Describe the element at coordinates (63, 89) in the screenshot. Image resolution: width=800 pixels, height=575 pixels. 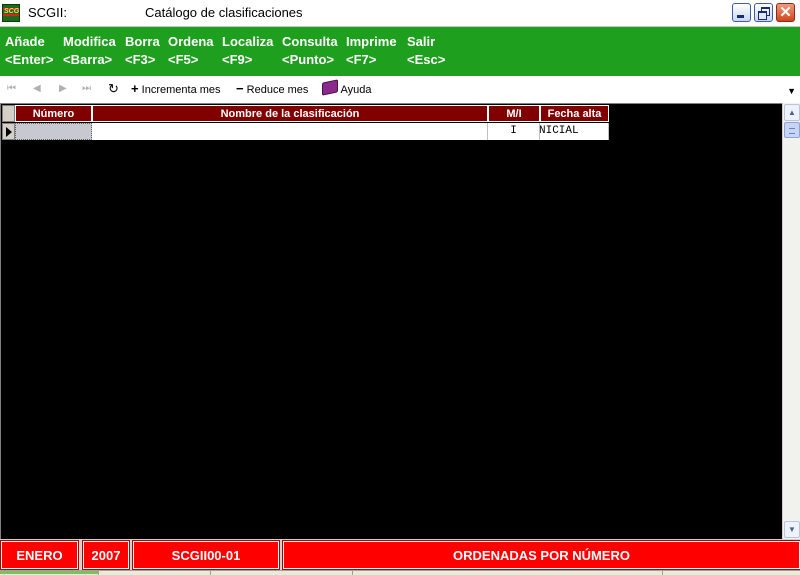
I see `next-record-icon: ▶` at that location.